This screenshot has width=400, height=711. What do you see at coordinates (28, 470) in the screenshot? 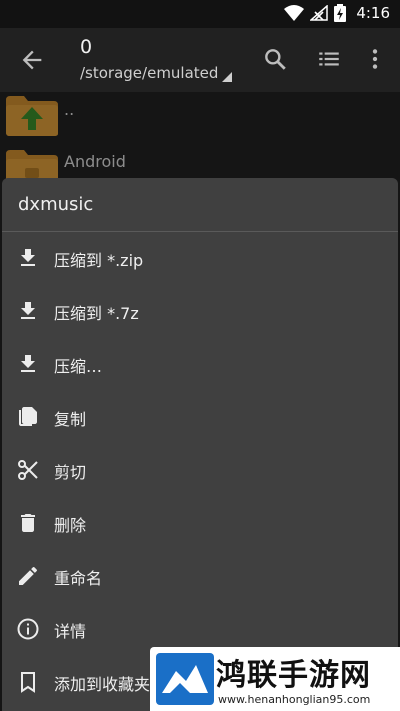
I see `scissors-icon` at bounding box center [28, 470].